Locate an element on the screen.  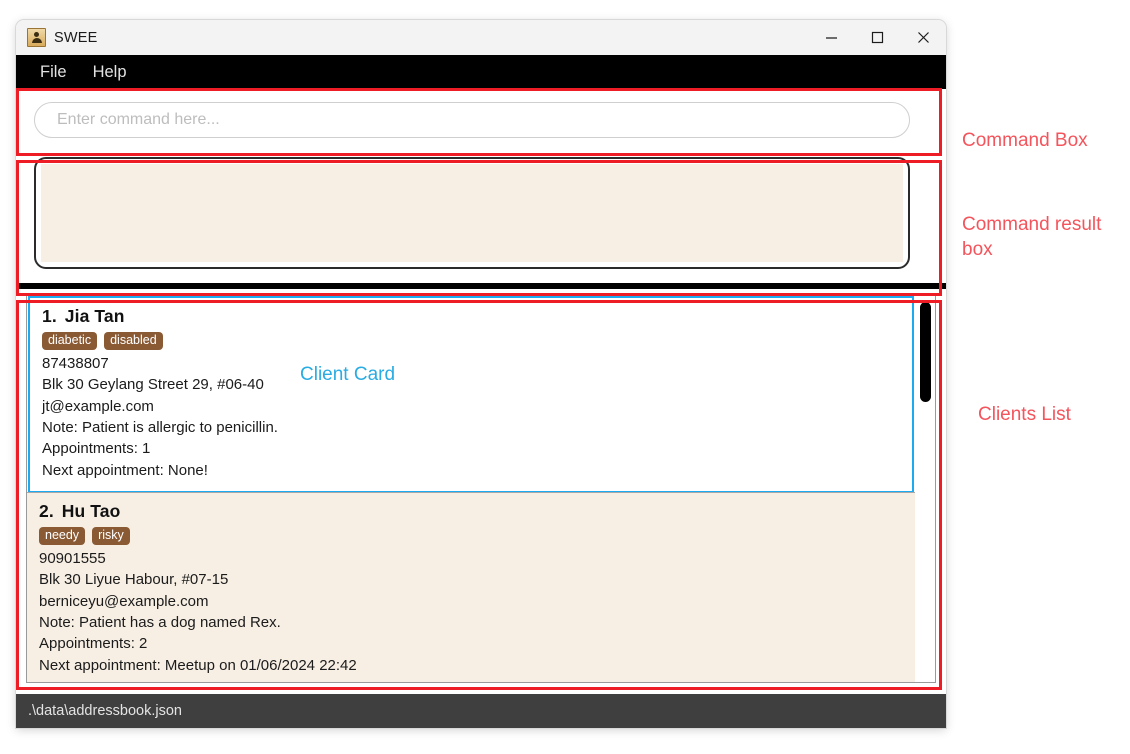
client-tag: disabled is located at coordinates (133, 341).